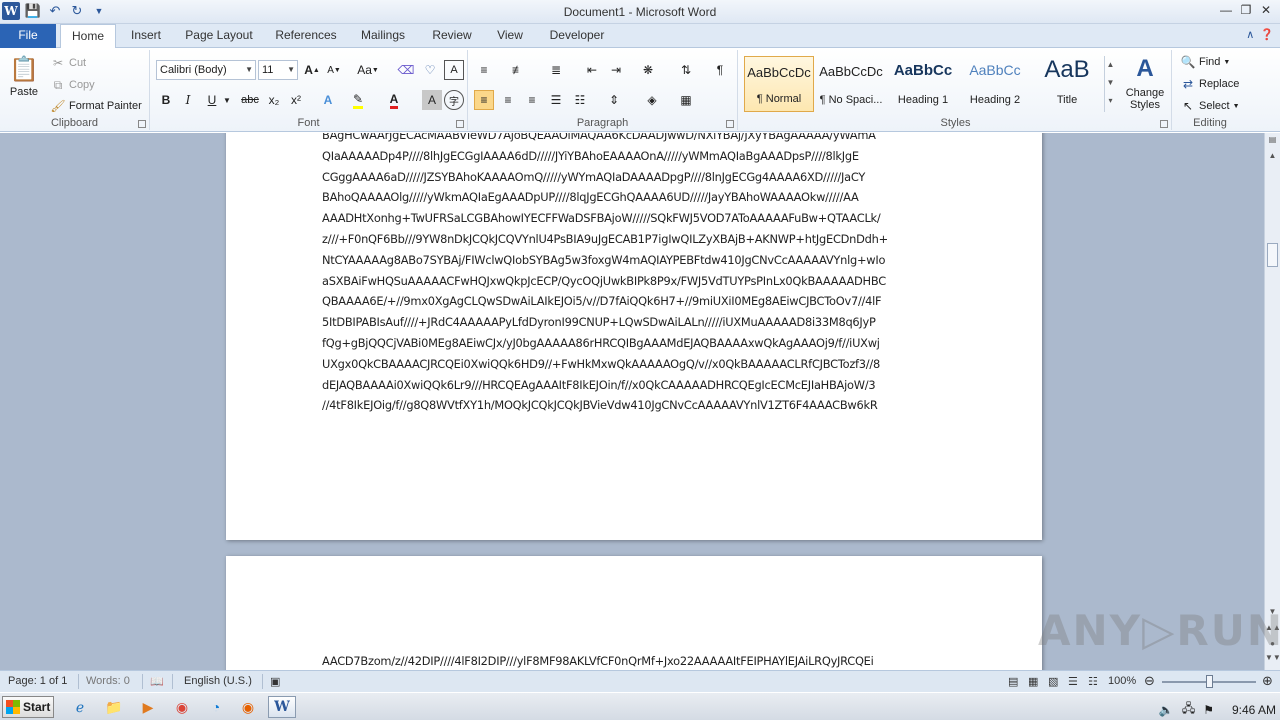 The image size is (1280, 720). Describe the element at coordinates (518, 70) in the screenshot. I see `numbering-icon: ≢` at that location.